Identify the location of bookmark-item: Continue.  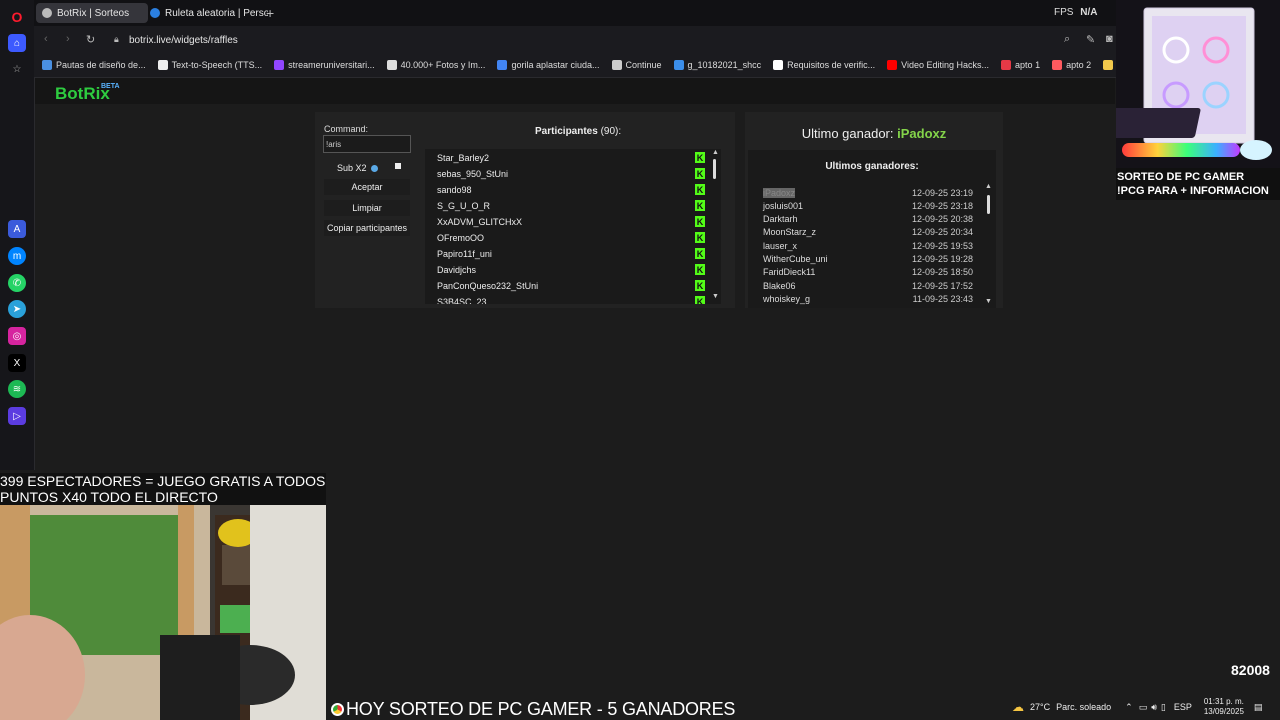
(636, 65).